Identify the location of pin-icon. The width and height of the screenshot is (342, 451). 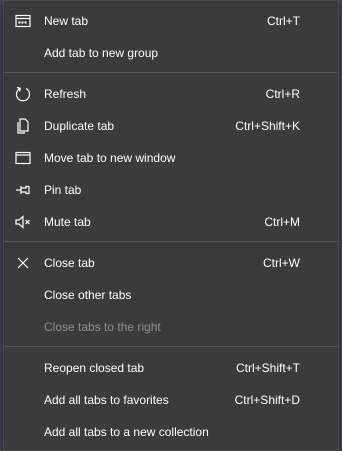
(23, 190).